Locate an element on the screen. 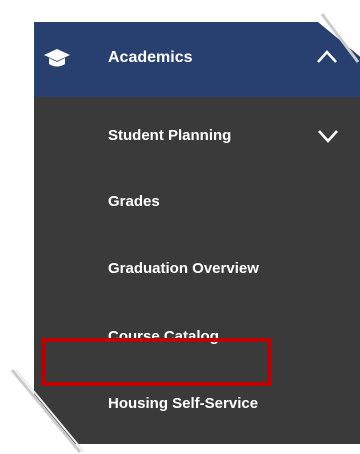  menu-item-grades: Grades is located at coordinates (197, 202).